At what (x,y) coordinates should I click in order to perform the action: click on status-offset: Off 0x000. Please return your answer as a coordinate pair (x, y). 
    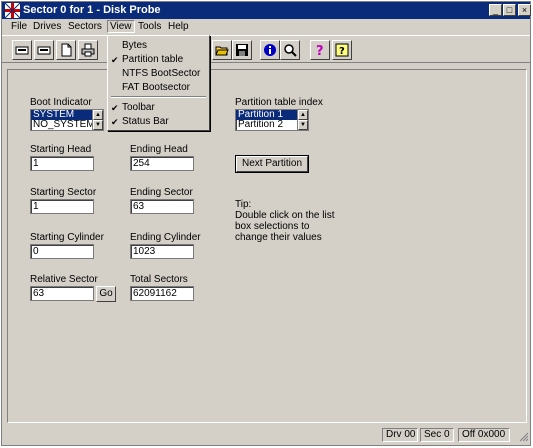
    Looking at the image, I should click on (484, 435).